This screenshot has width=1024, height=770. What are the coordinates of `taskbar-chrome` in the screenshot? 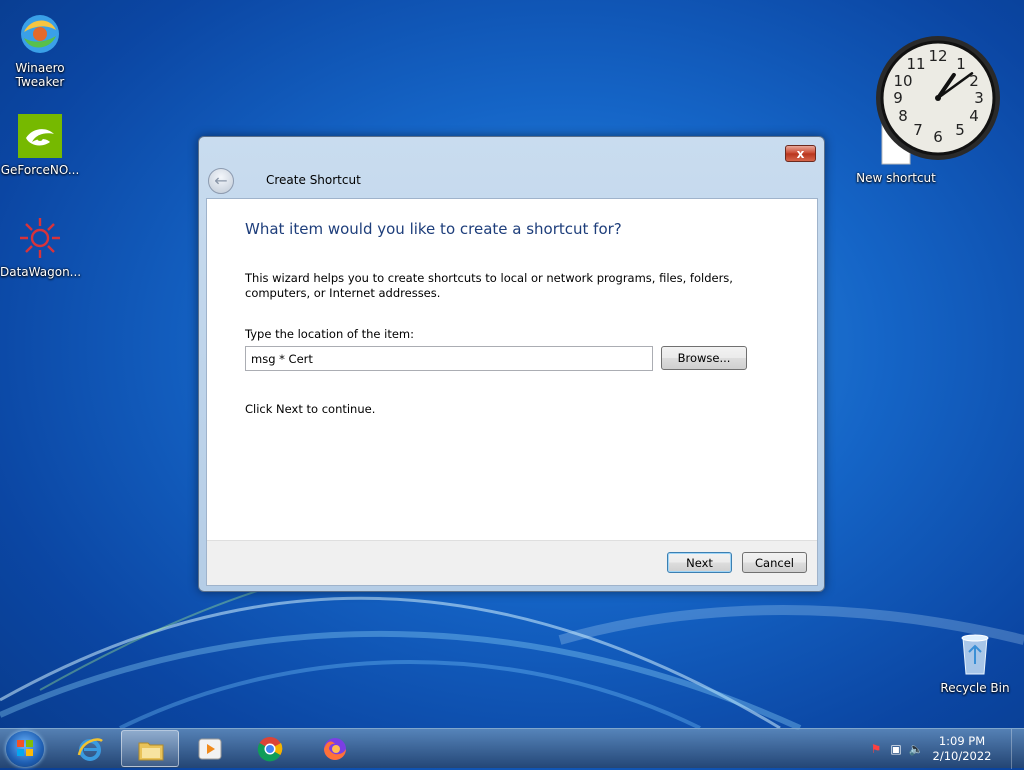 It's located at (270, 748).